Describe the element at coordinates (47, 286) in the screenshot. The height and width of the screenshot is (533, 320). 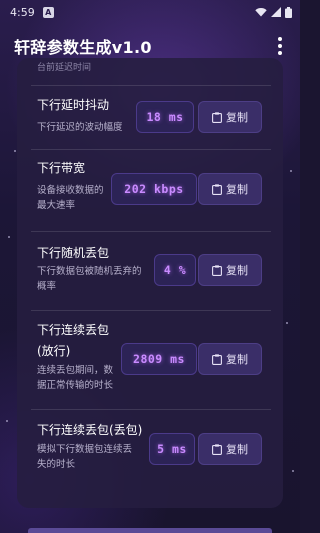
I see `param-desc: 概率` at that location.